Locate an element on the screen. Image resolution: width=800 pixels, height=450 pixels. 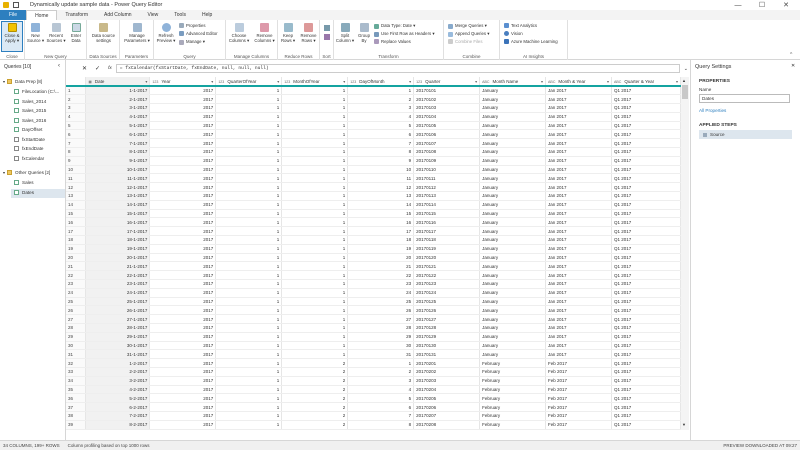
table-cell: 20170104 is located at coordinates (447, 117).